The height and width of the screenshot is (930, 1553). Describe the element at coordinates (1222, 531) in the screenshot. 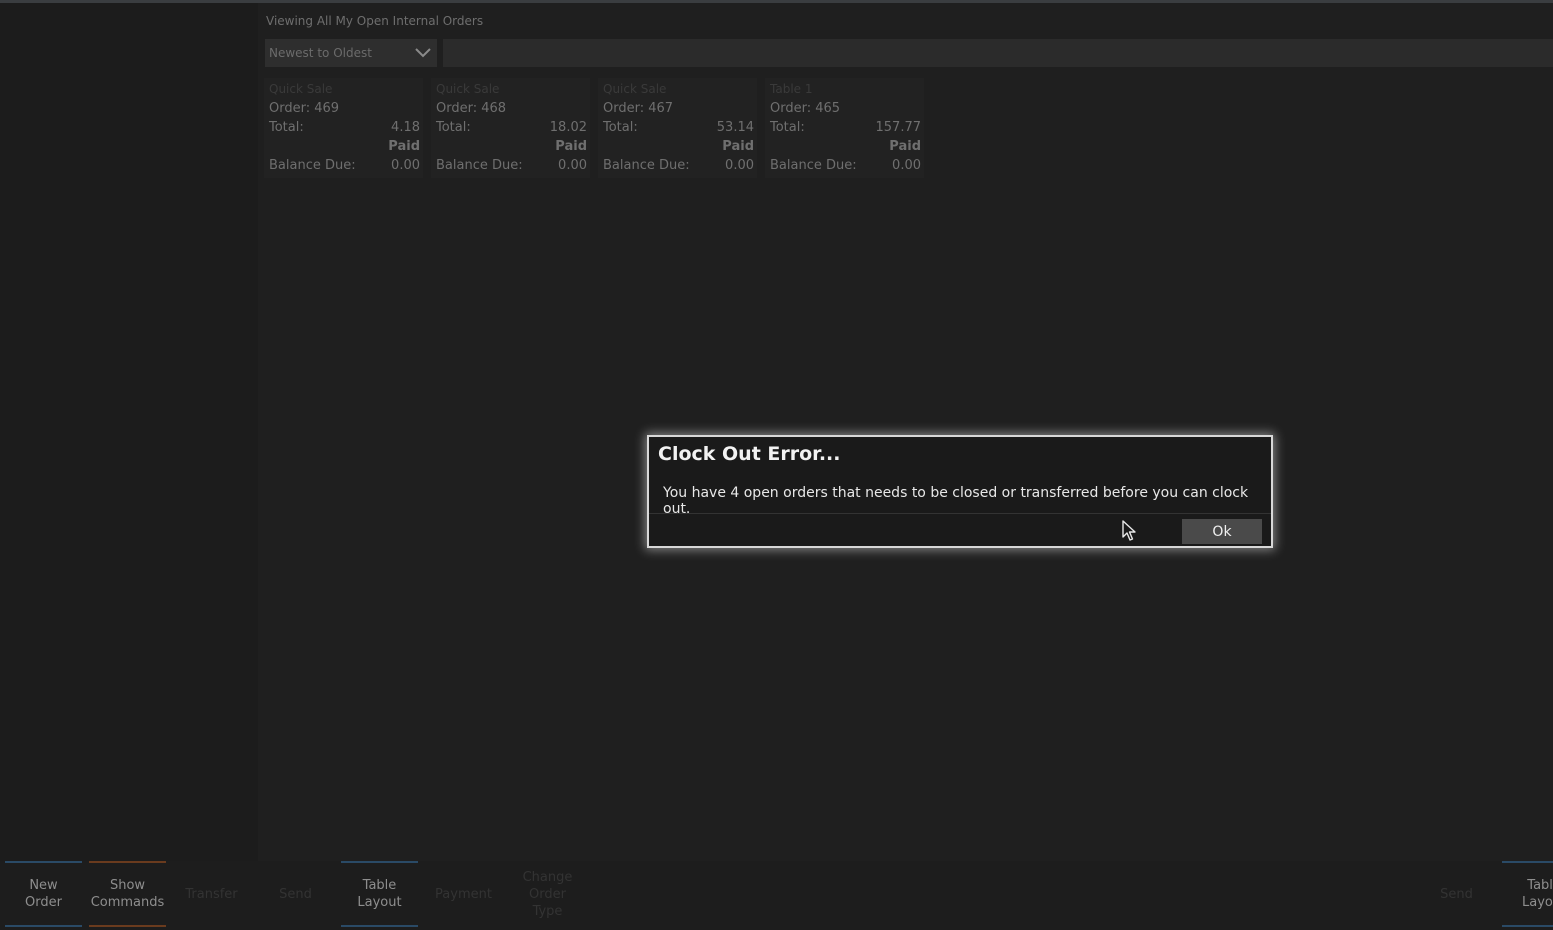

I see `ok-button: Ok` at that location.